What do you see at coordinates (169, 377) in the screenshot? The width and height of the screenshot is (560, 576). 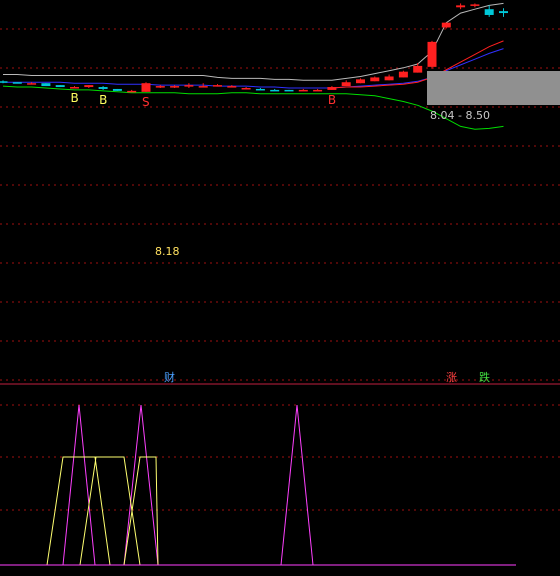 I see `cai-label: 财` at bounding box center [169, 377].